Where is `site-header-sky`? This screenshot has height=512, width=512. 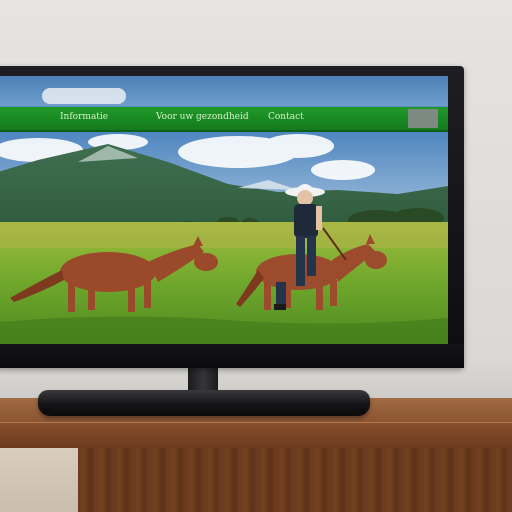
site-header-sky is located at coordinates (224, 91).